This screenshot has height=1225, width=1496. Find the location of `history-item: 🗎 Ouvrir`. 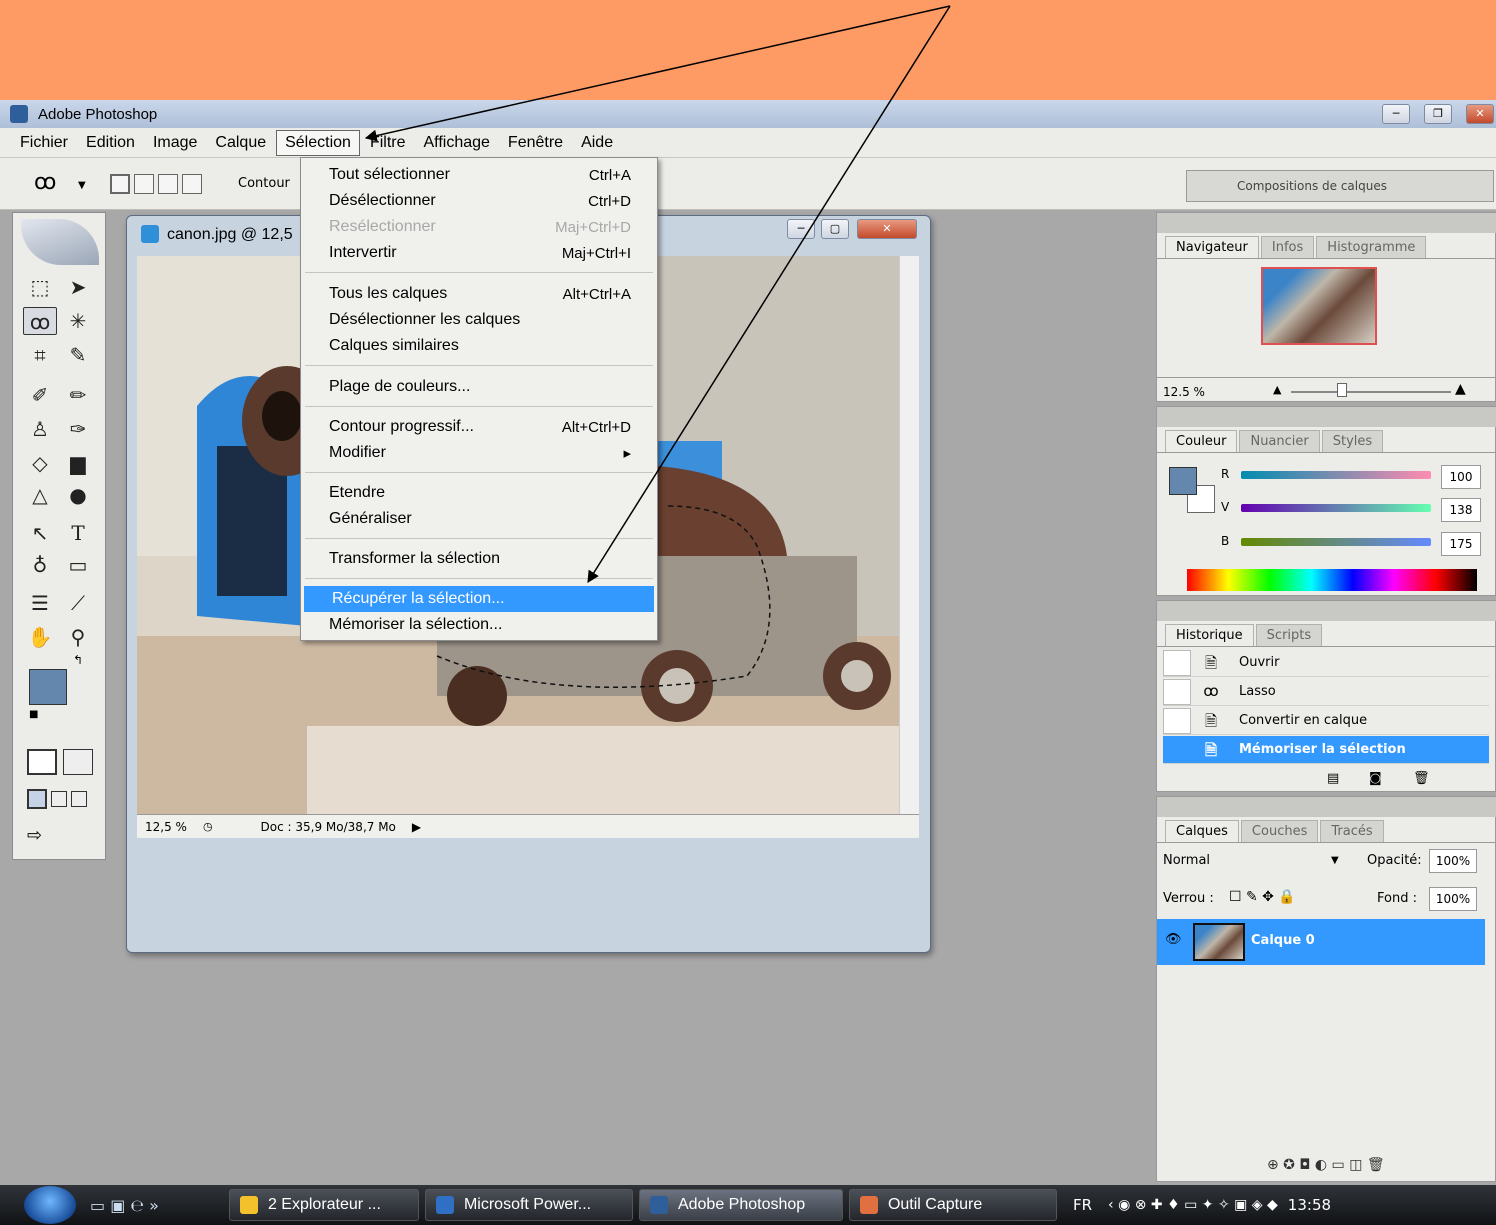

history-item: 🗎 Ouvrir is located at coordinates (1326, 663).